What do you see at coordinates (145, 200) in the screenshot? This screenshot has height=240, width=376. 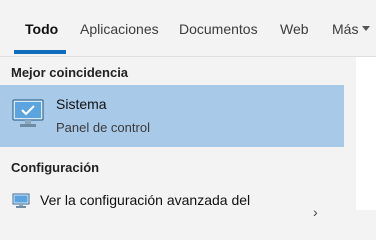 I see `settings-item-label: Ver la configuración avanzada del` at bounding box center [145, 200].